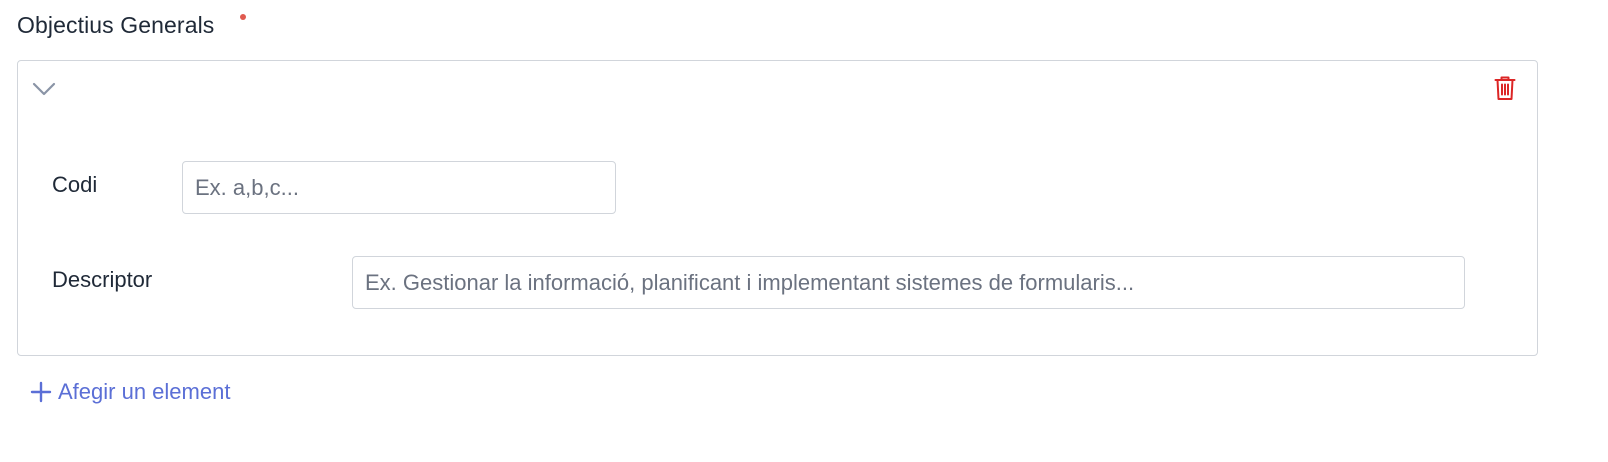 This screenshot has width=1608, height=462. Describe the element at coordinates (75, 184) in the screenshot. I see `codi-label: Codi` at that location.